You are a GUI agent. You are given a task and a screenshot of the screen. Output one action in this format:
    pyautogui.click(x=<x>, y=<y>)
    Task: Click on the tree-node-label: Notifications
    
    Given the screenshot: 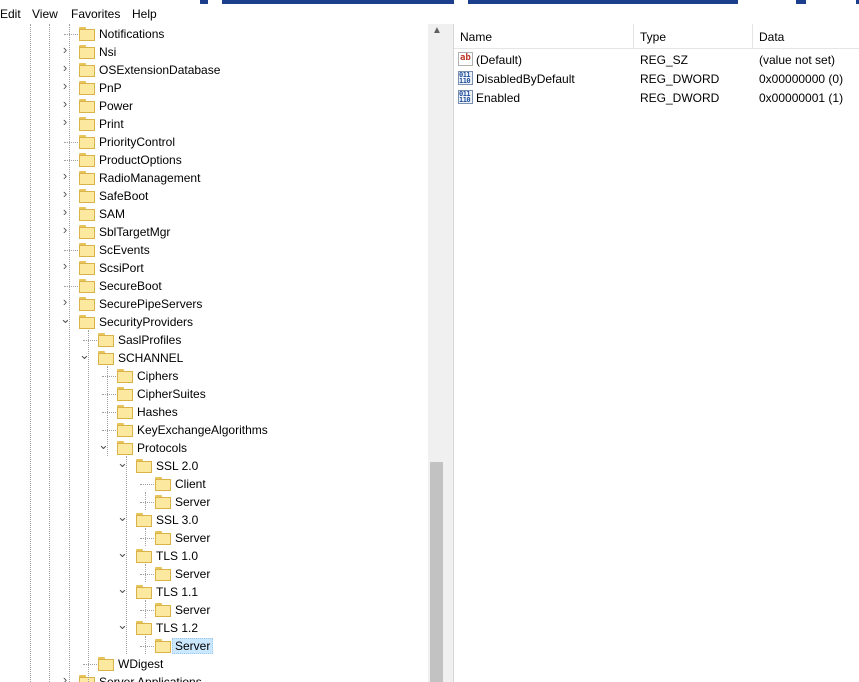 What is the action you would take?
    pyautogui.click(x=131, y=34)
    